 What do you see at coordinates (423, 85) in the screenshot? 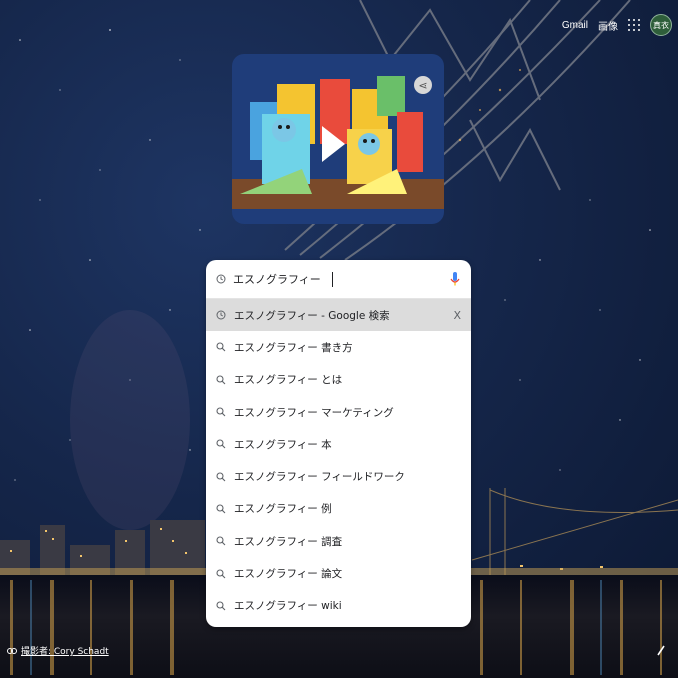
I see `share-icon: ⋖` at bounding box center [423, 85].